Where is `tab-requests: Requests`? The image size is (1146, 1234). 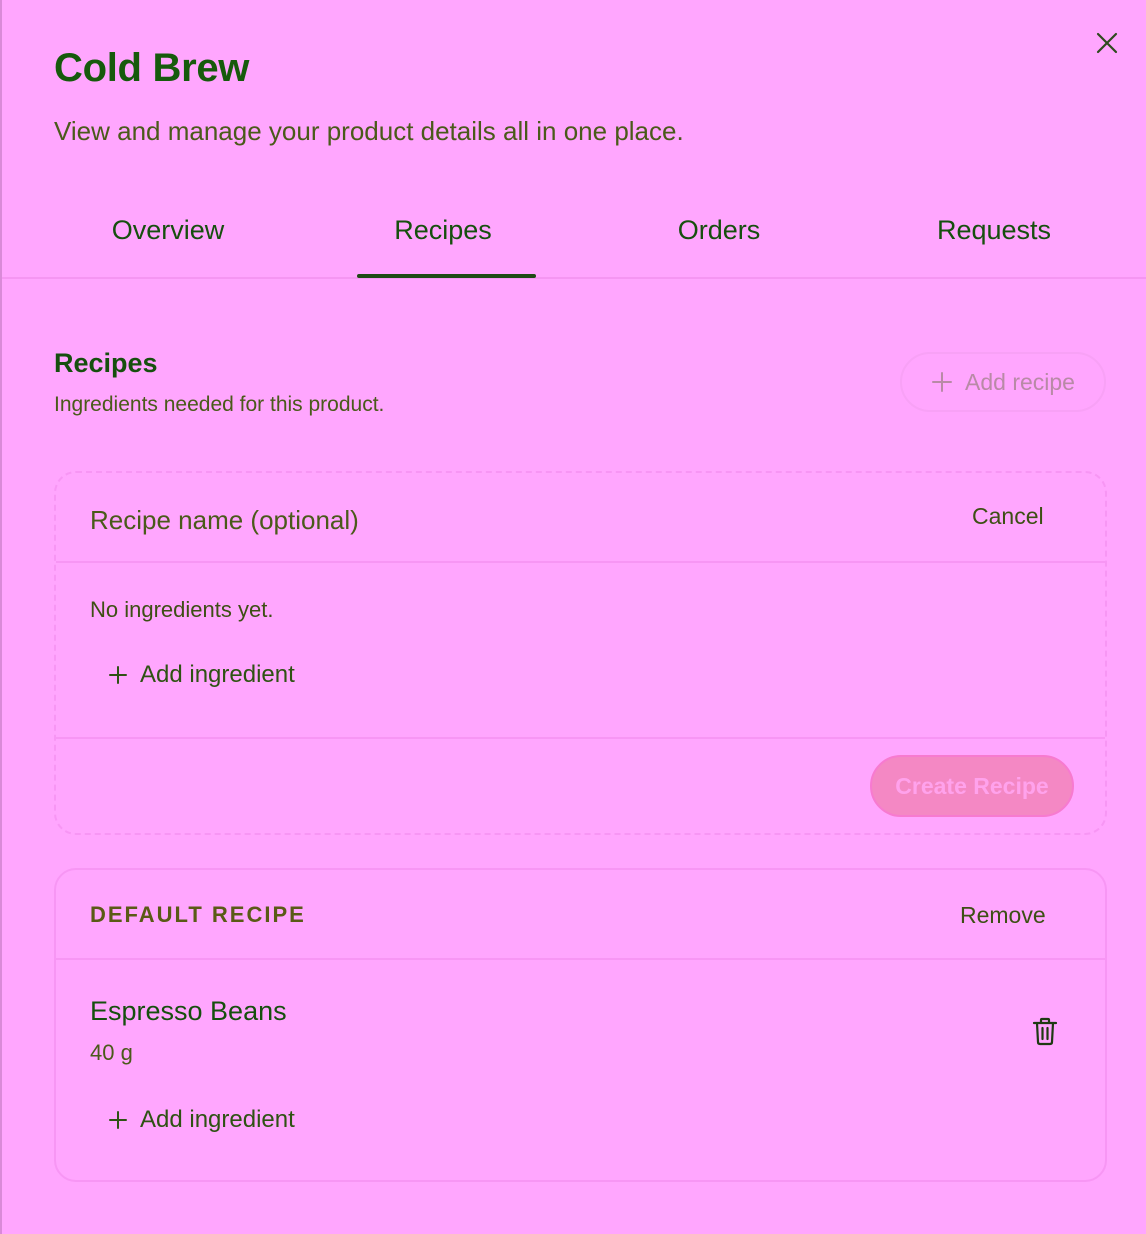
tab-requests: Requests is located at coordinates (994, 236).